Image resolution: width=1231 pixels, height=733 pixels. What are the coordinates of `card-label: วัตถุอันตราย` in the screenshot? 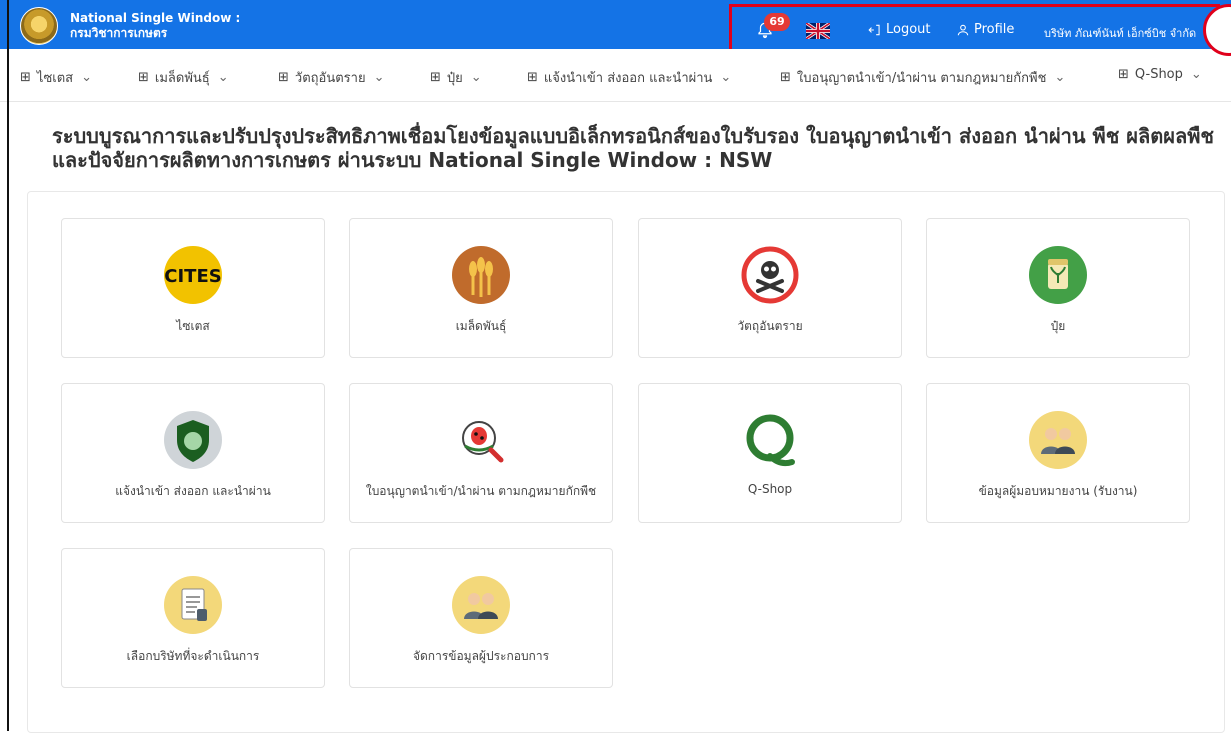 It's located at (770, 326).